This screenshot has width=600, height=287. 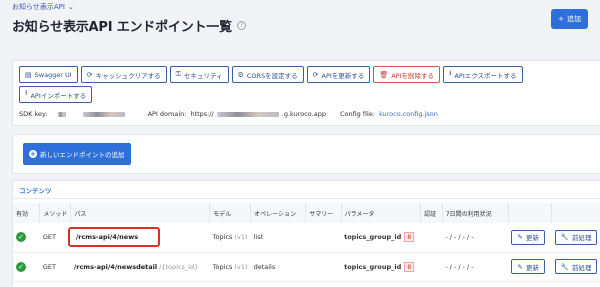 What do you see at coordinates (575, 213) in the screenshot?
I see `col-preprocess` at bounding box center [575, 213].